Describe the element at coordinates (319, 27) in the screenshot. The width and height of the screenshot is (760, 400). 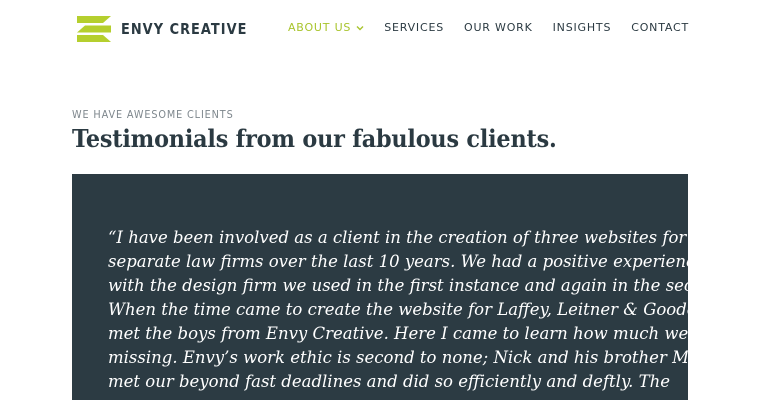
I see `nav-about-us-label: ABOUT US` at that location.